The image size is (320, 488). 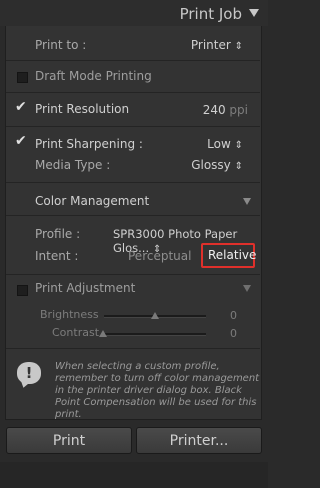 What do you see at coordinates (210, 14) in the screenshot?
I see `panel-title: Print Job` at bounding box center [210, 14].